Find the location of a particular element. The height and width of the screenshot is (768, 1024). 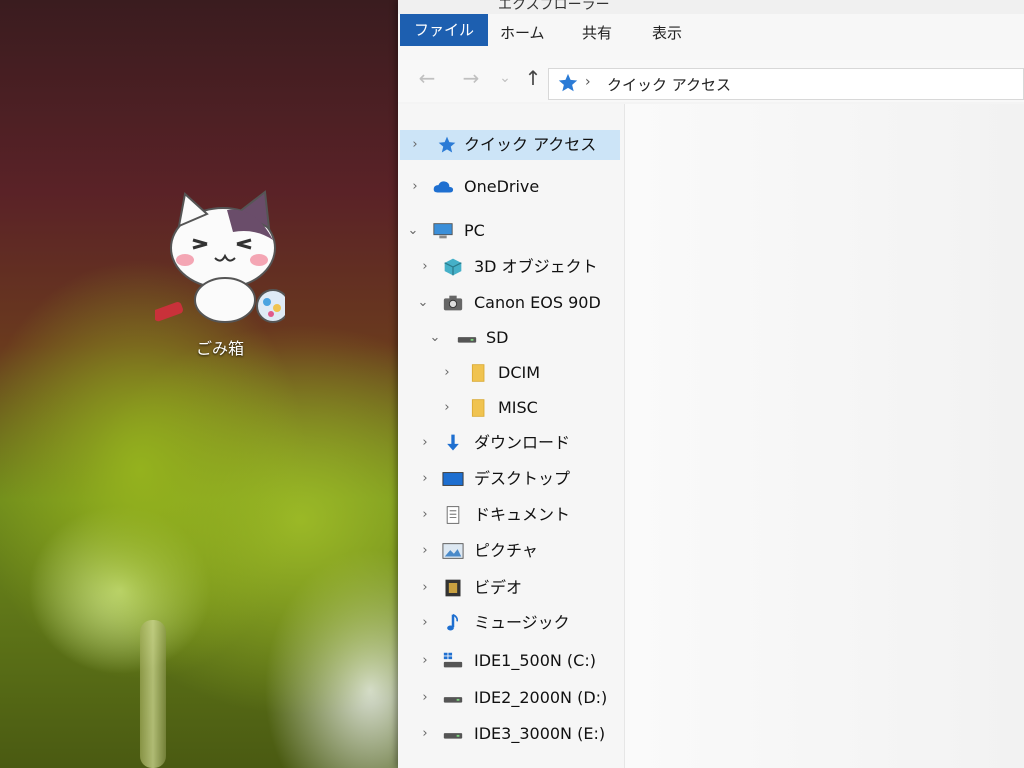

navigation-bar: ← → ⌄ ↑ › クイック アクセス is located at coordinates (711, 81).